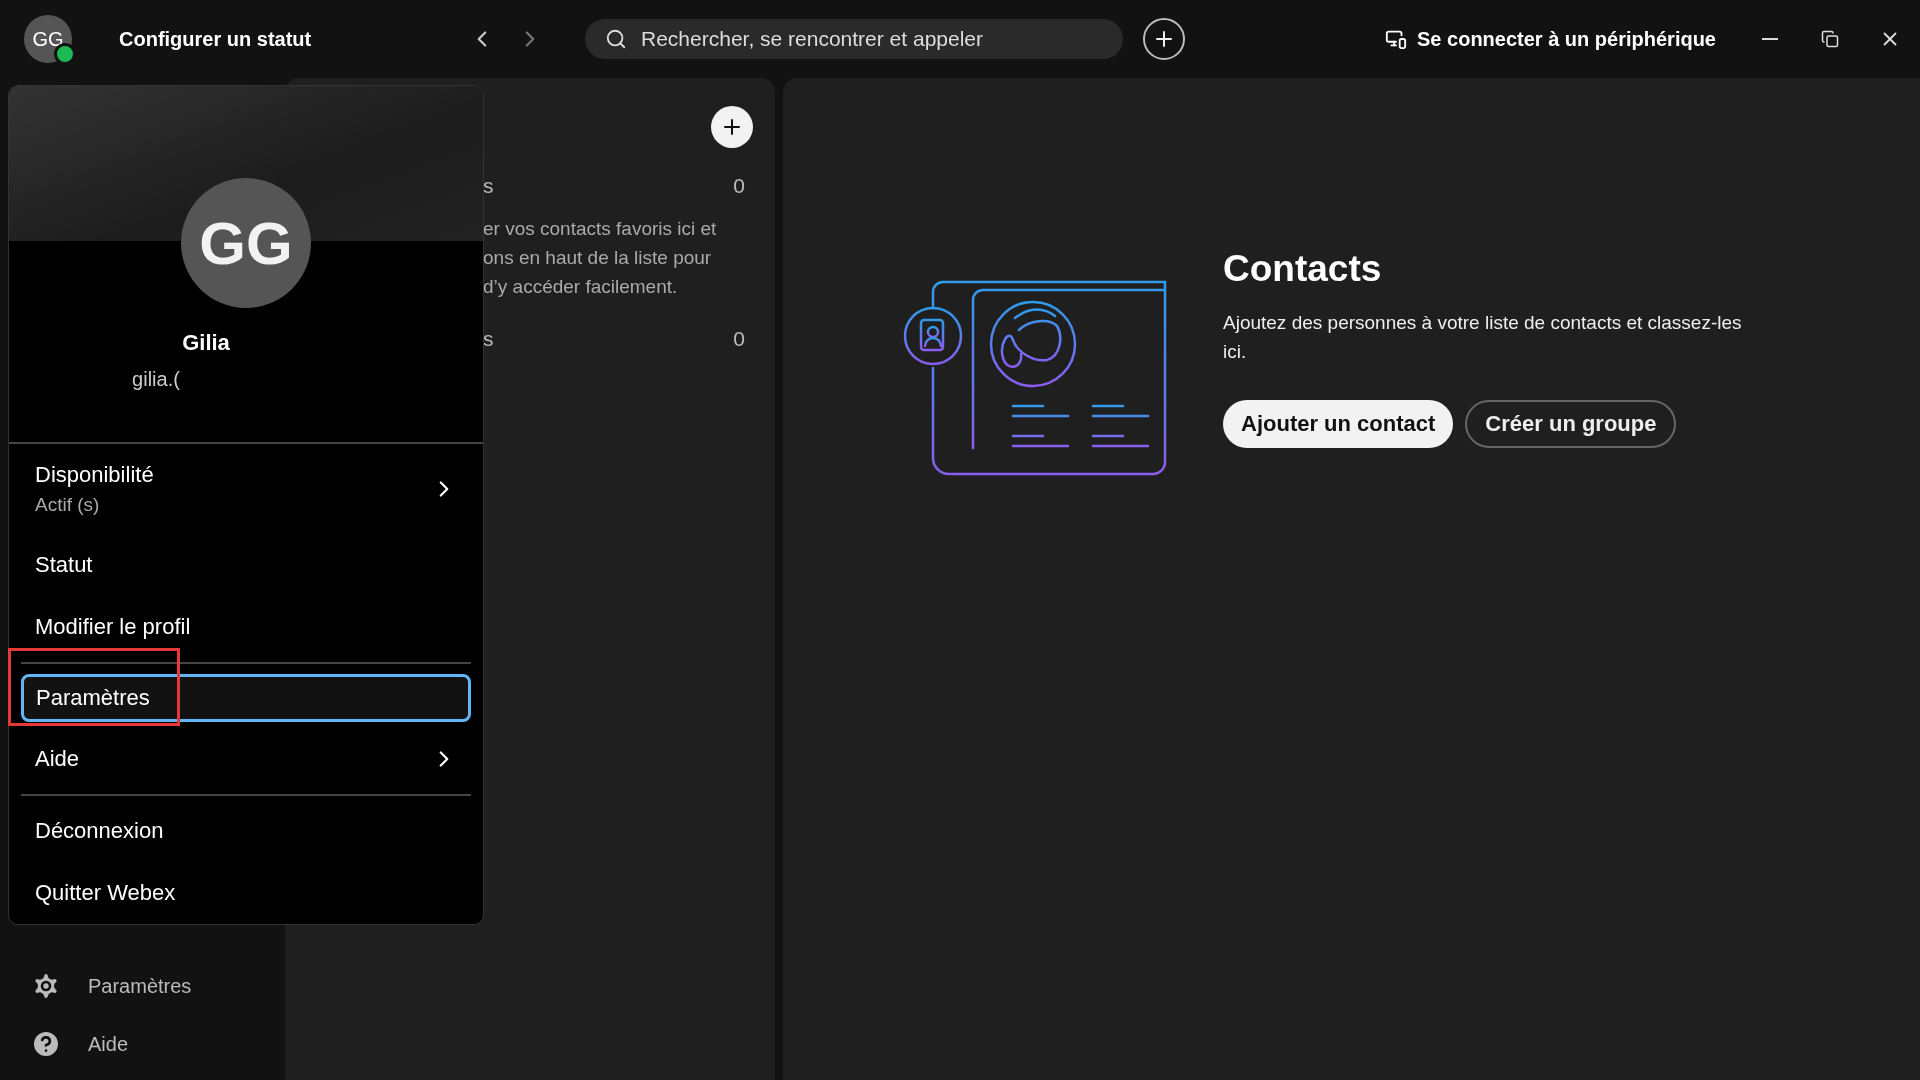 The height and width of the screenshot is (1080, 1920). What do you see at coordinates (1303, 269) in the screenshot?
I see `contacts-title: Contacts` at bounding box center [1303, 269].